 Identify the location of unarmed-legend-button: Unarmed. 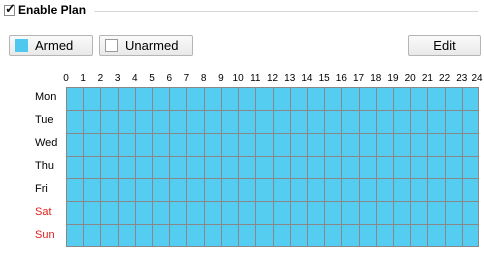
(146, 45).